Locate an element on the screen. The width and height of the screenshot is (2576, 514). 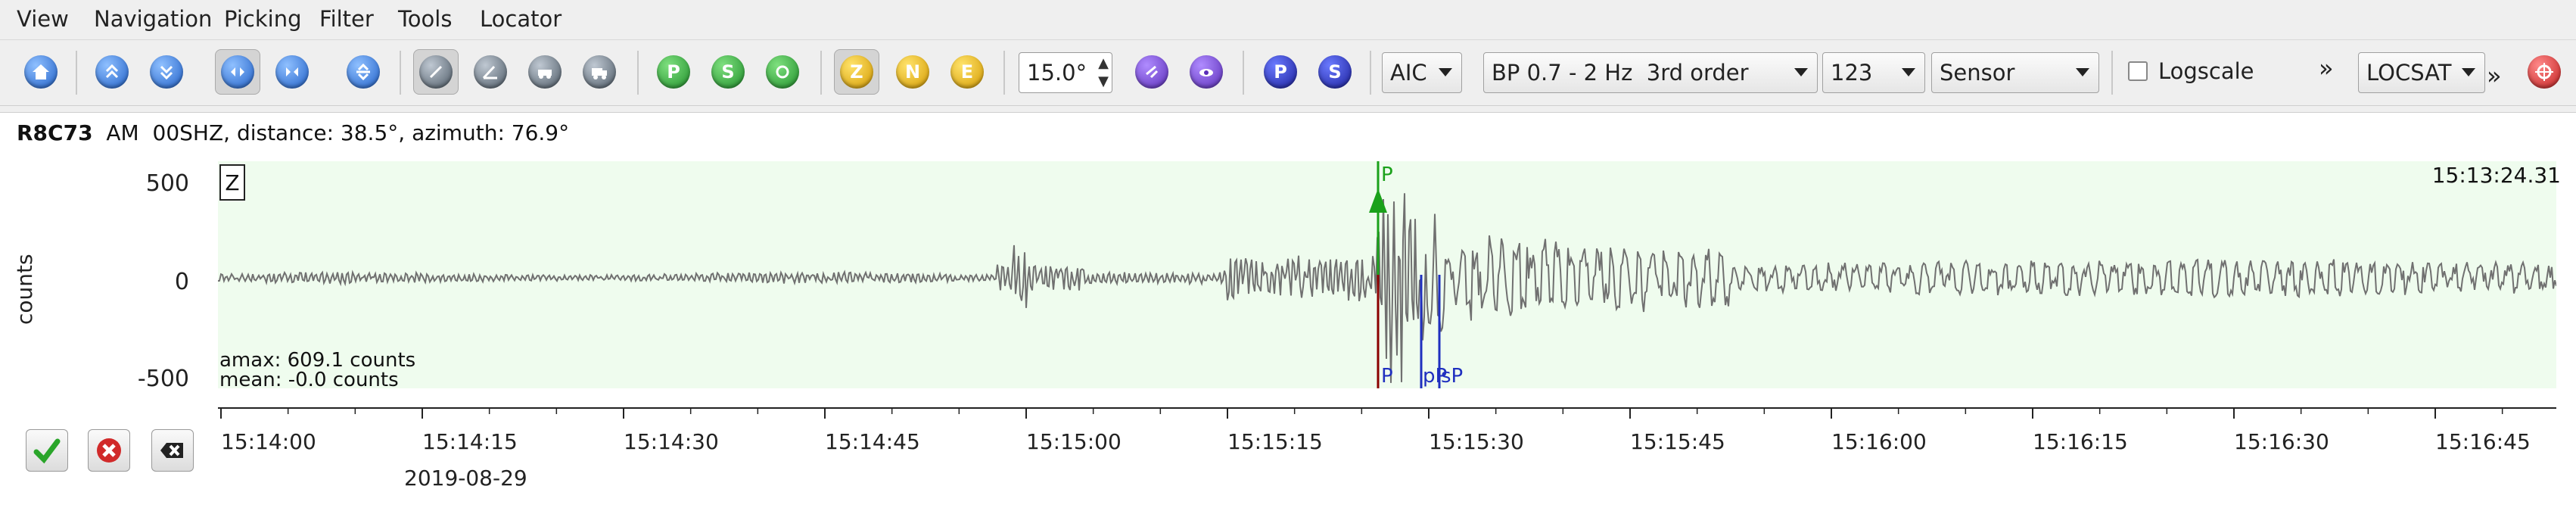
time-tick-label: 15:15:15 is located at coordinates (1275, 441).